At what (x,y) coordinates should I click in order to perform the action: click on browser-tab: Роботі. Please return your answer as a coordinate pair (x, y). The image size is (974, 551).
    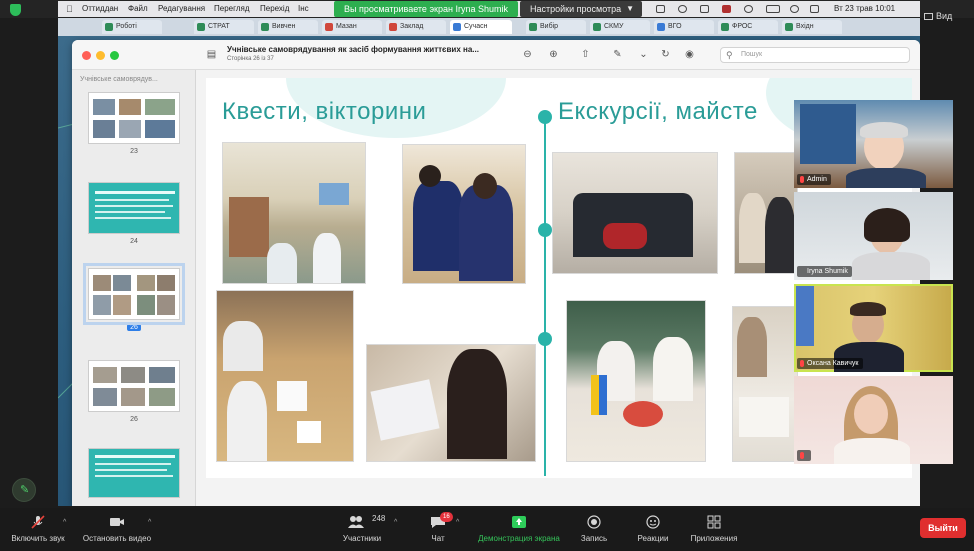
    Looking at the image, I should click on (132, 27).